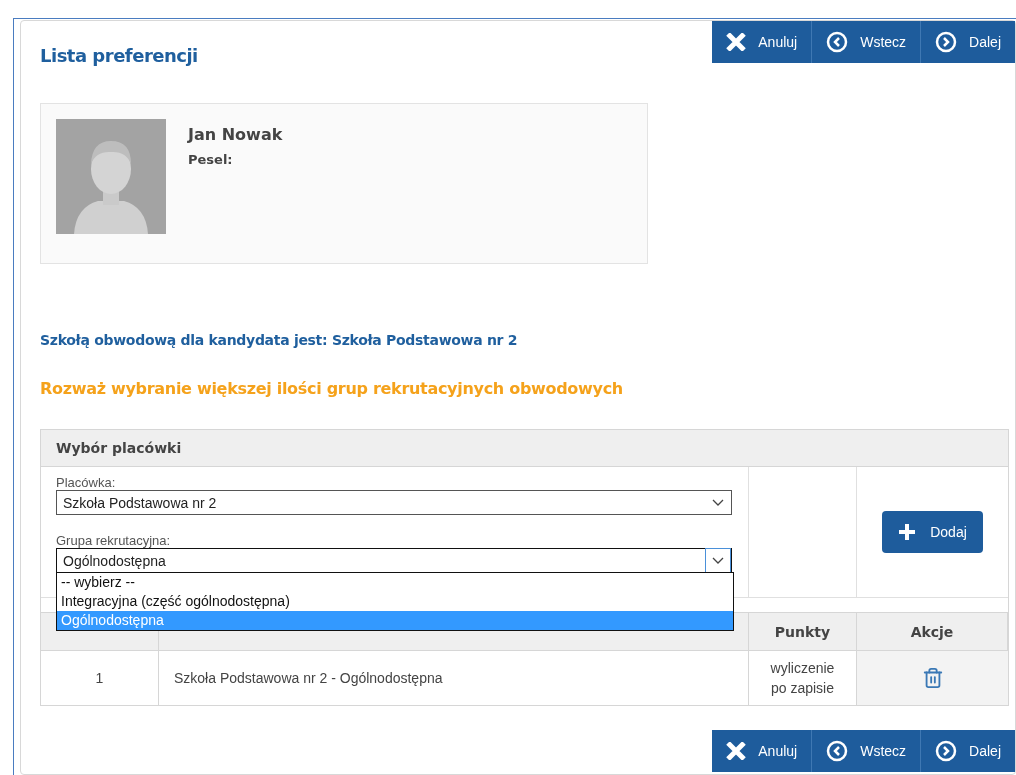 Image resolution: width=1016 pixels, height=775 pixels. What do you see at coordinates (803, 632) in the screenshot?
I see `column-header: Punkty` at bounding box center [803, 632].